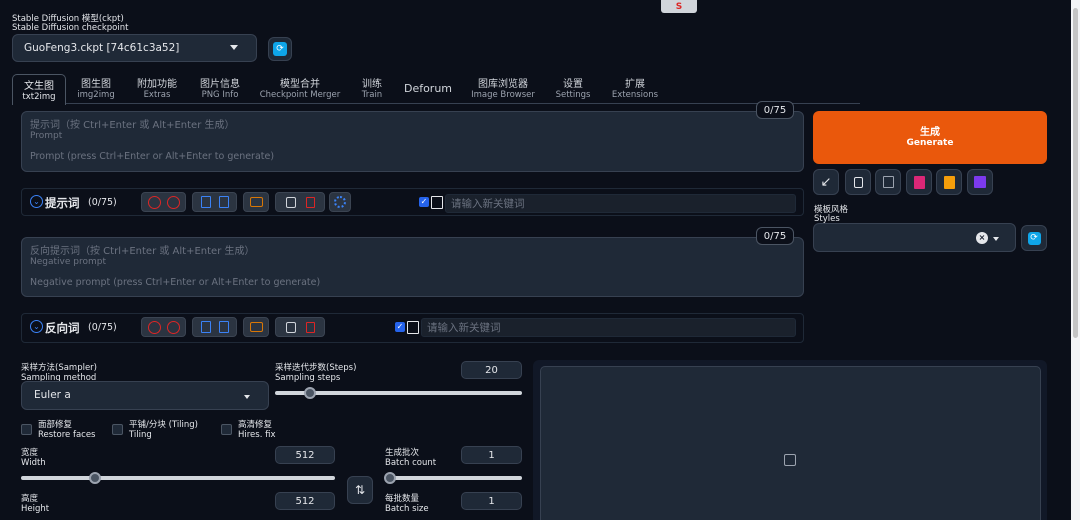 The image size is (1080, 520). What do you see at coordinates (1075, 173) in the screenshot?
I see `scrollbar-thumb` at bounding box center [1075, 173].